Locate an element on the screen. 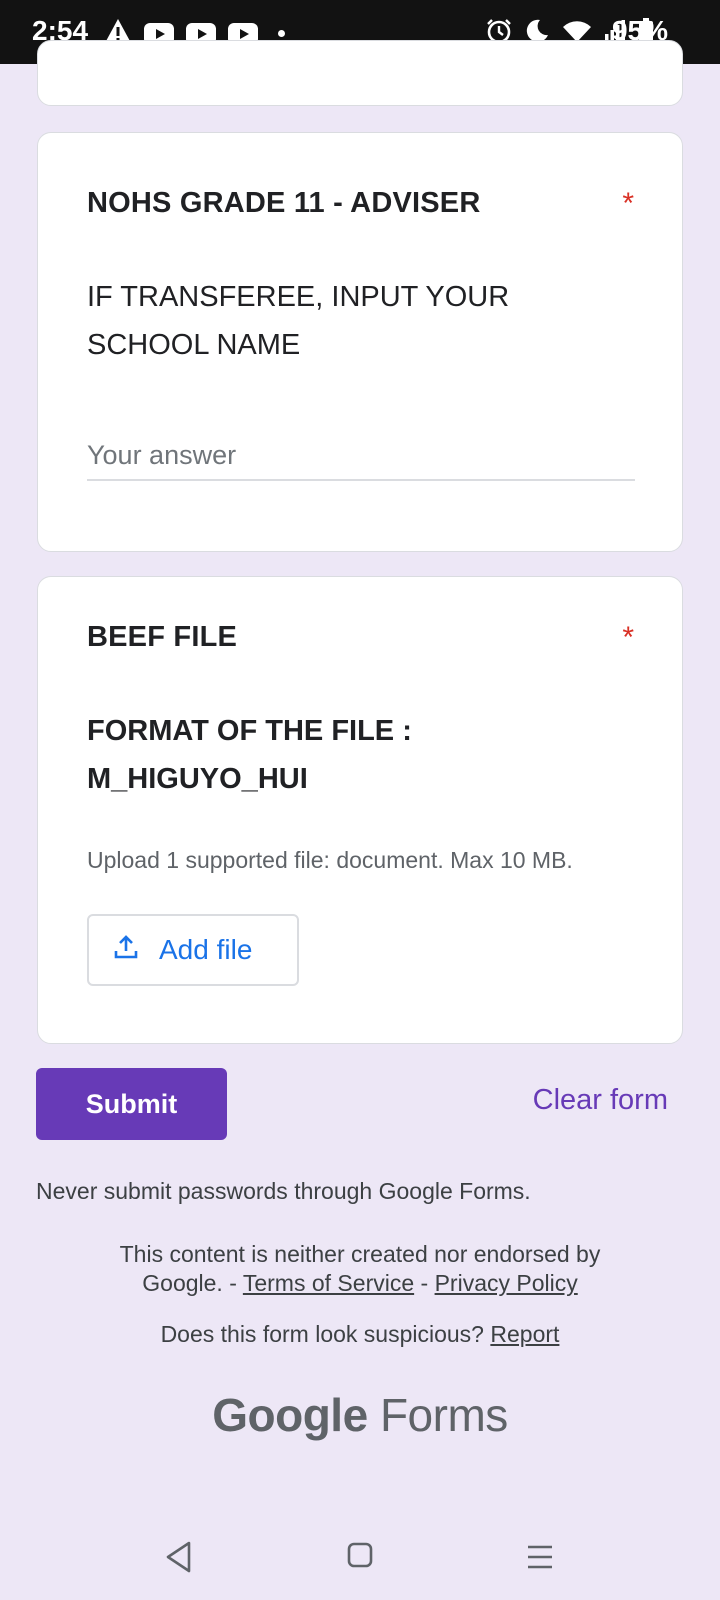 The image size is (720, 1600). navigation-bar is located at coordinates (360, 1560).